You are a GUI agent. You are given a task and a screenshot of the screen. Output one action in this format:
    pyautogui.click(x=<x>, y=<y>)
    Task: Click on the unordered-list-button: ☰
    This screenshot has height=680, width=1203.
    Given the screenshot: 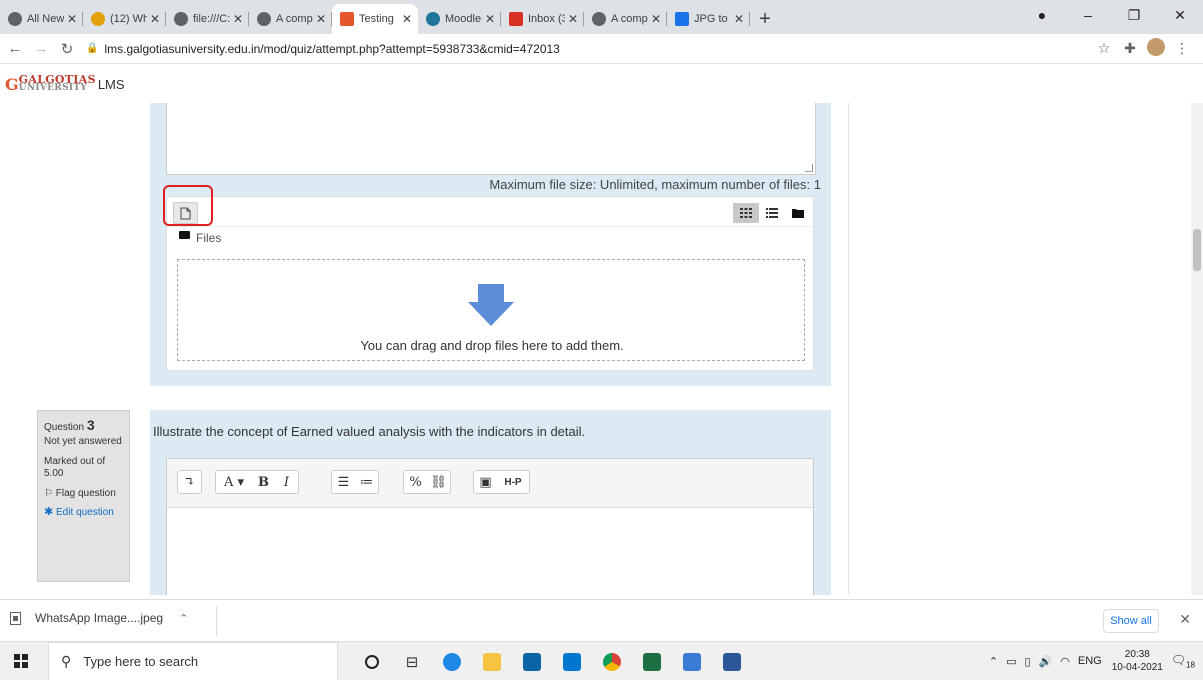 What is the action you would take?
    pyautogui.click(x=343, y=482)
    